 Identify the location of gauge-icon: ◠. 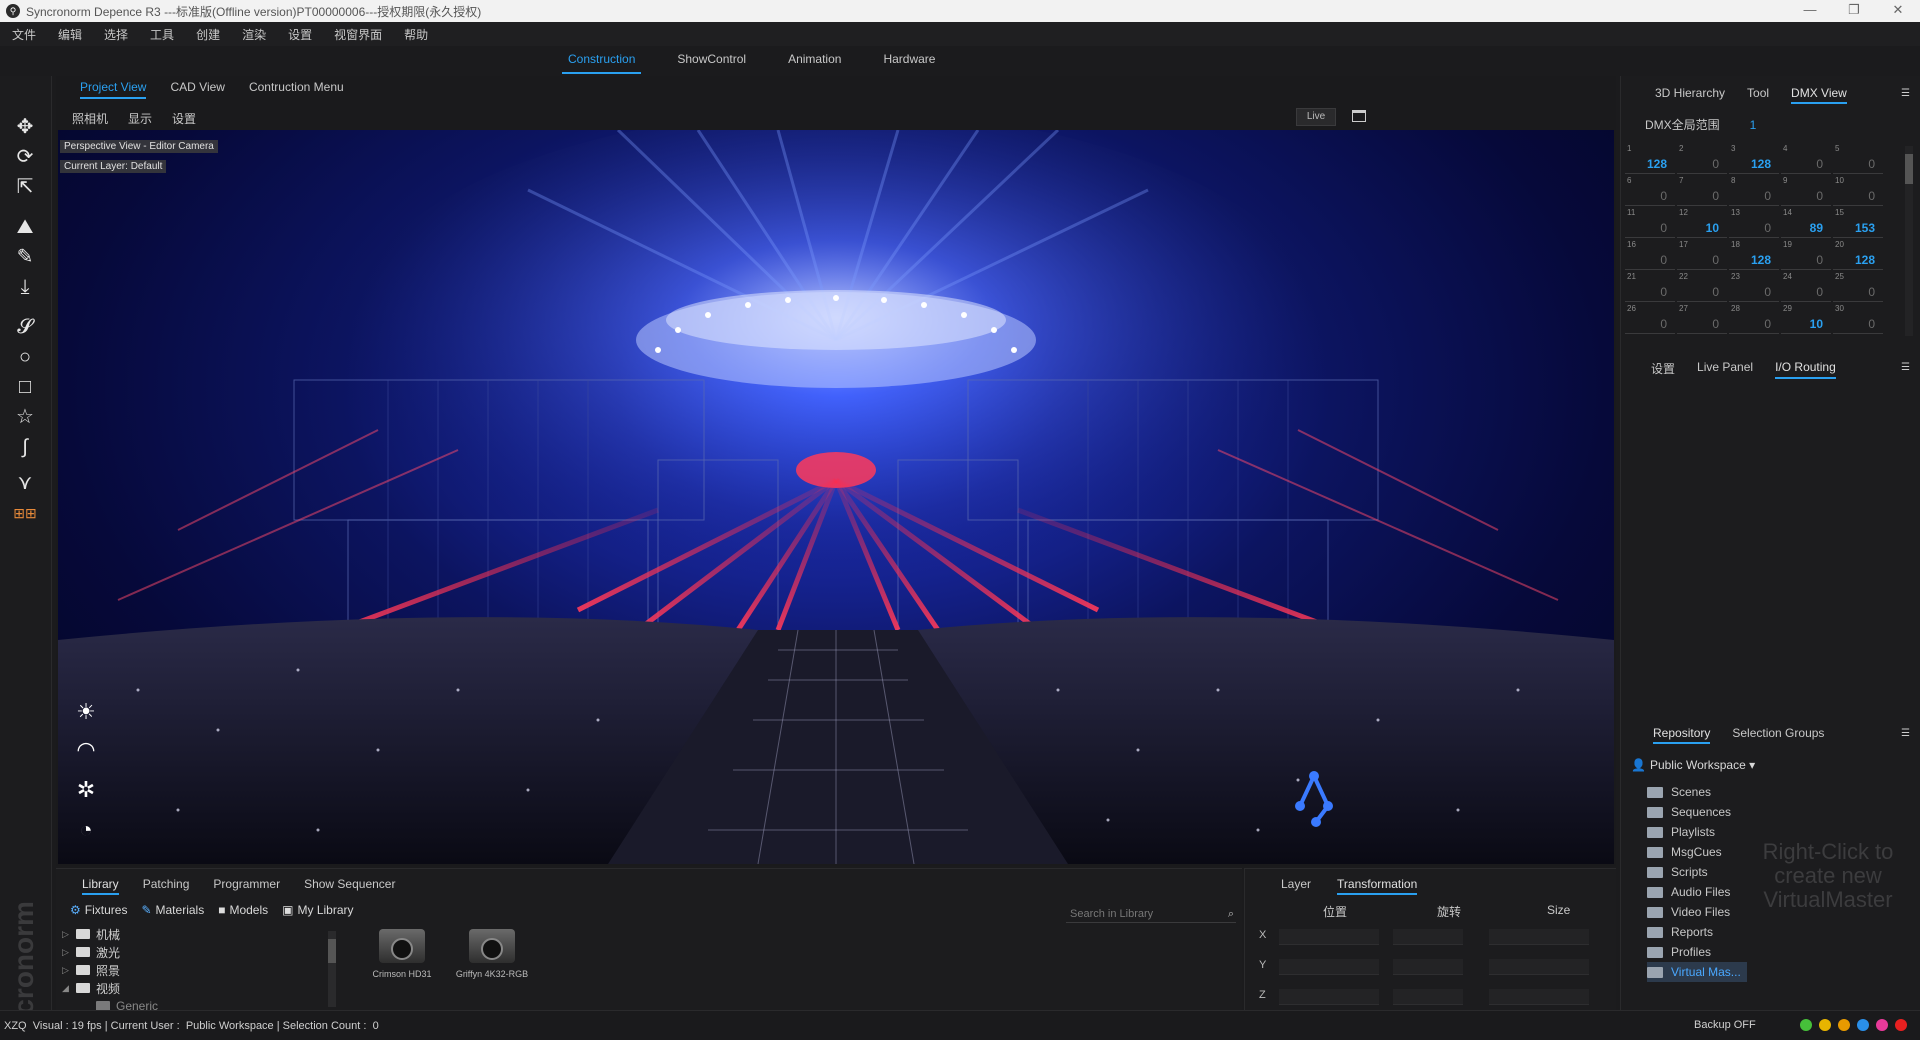
(86, 750).